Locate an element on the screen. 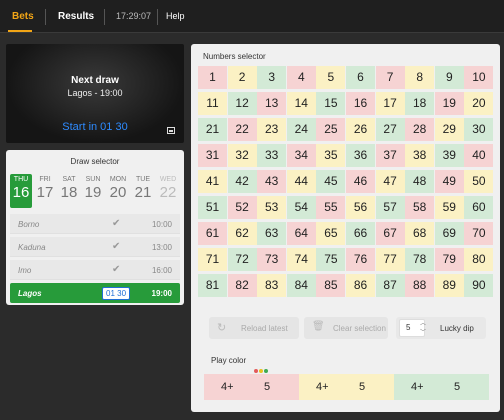  number-cell: 80 is located at coordinates (479, 259).